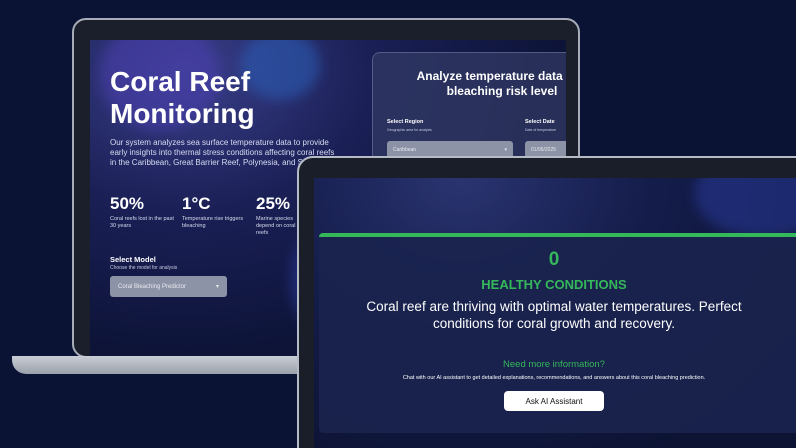  What do you see at coordinates (127, 203) in the screenshot?
I see `stat-value: 50%` at bounding box center [127, 203].